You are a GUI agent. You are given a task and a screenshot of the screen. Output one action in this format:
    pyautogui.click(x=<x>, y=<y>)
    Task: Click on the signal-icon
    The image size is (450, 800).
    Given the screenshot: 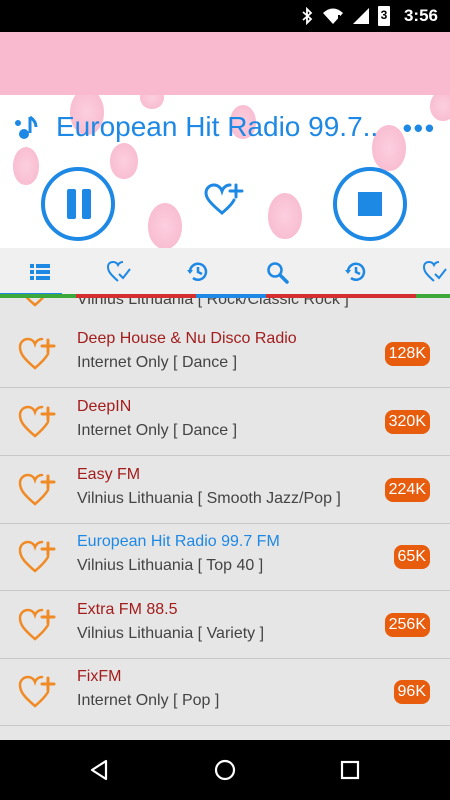 What is the action you would take?
    pyautogui.click(x=360, y=16)
    